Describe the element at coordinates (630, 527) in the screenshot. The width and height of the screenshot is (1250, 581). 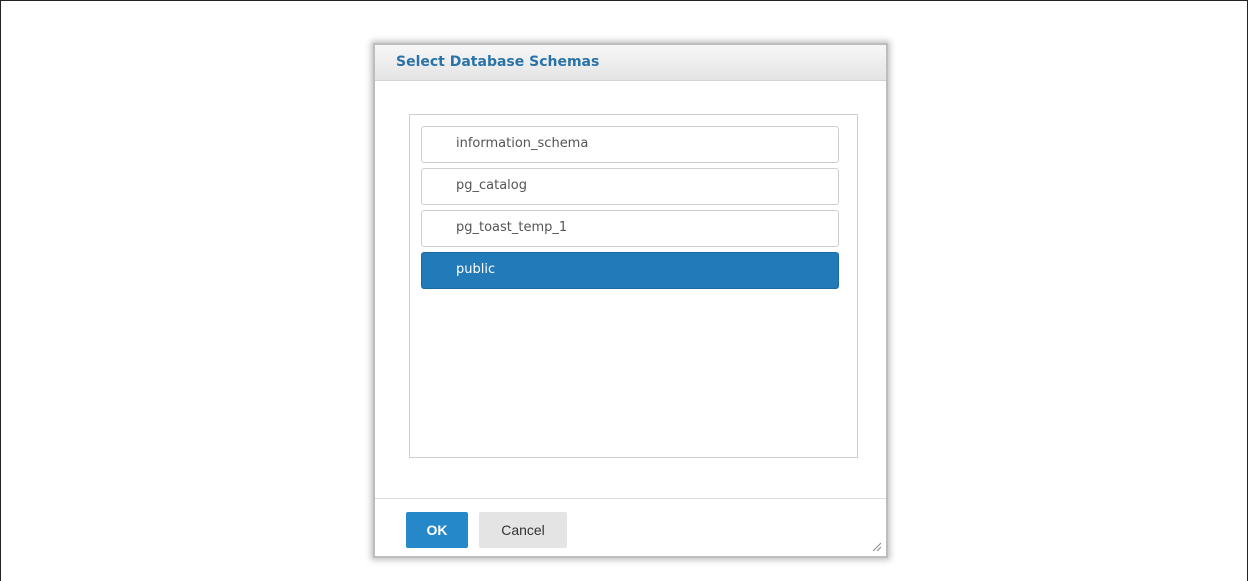
I see `dialog-footer: OK Cancel` at that location.